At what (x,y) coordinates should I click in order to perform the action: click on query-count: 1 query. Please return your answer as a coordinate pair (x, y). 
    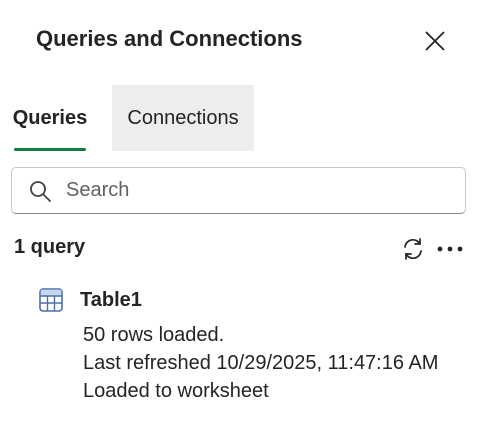
    Looking at the image, I should click on (50, 247).